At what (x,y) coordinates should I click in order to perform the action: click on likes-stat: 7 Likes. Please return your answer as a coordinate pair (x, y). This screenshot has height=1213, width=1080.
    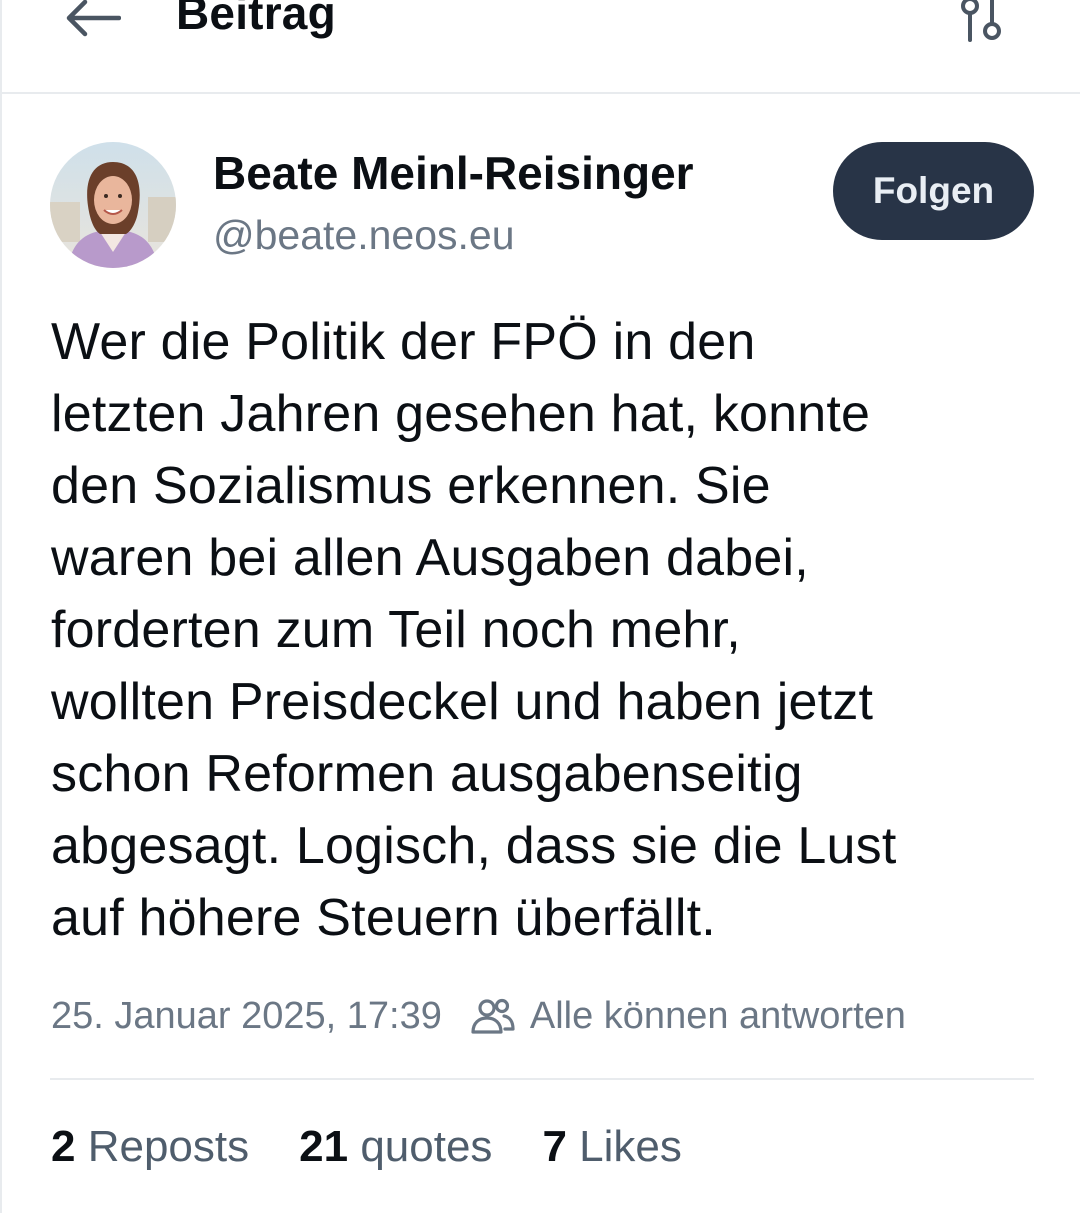
    Looking at the image, I should click on (611, 1147).